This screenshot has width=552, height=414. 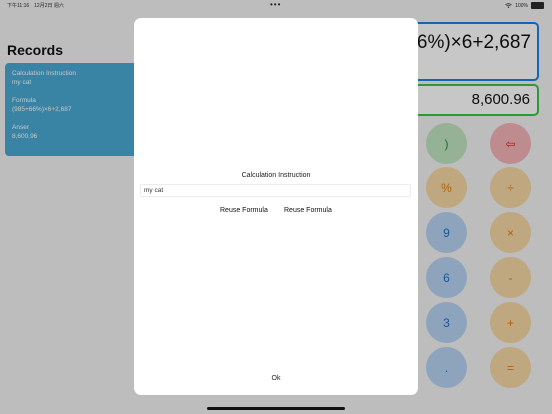 I want to click on battery-percentage: 100%, so click(x=521, y=5).